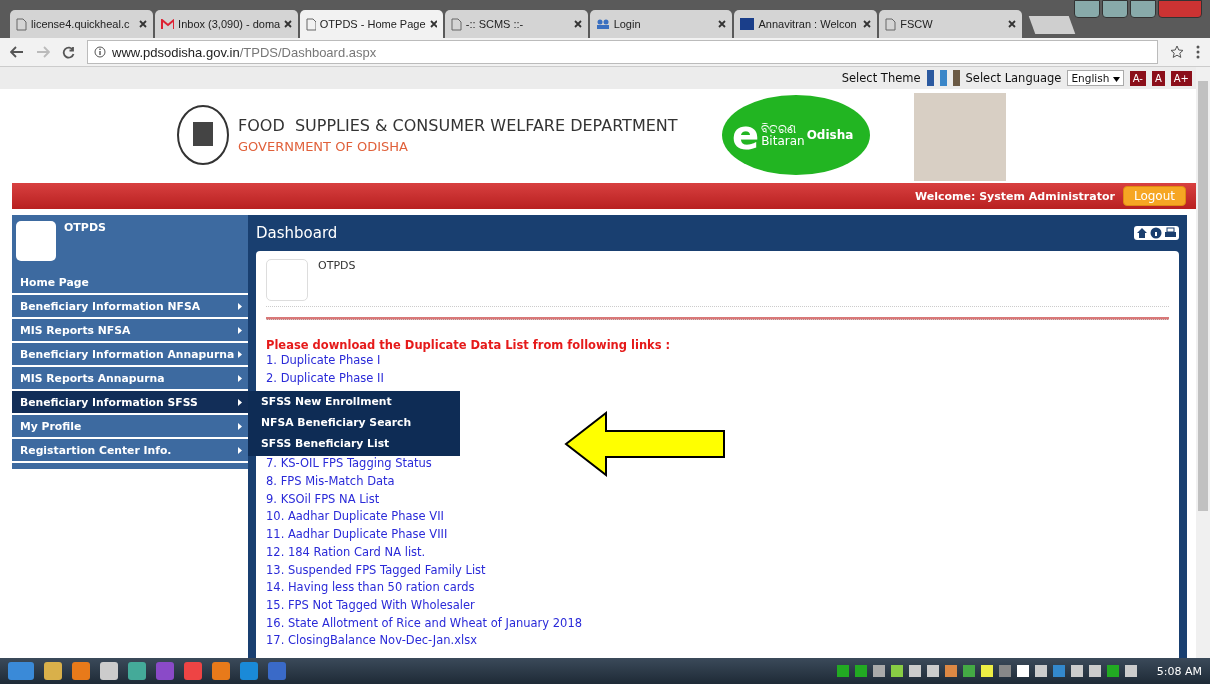  Describe the element at coordinates (17, 52) in the screenshot. I see `back-icon` at that location.